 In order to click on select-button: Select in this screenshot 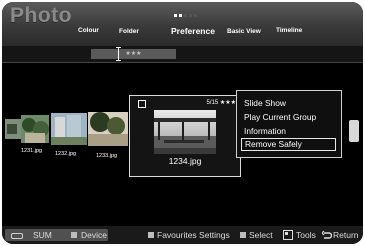, I will do `click(261, 235)`.